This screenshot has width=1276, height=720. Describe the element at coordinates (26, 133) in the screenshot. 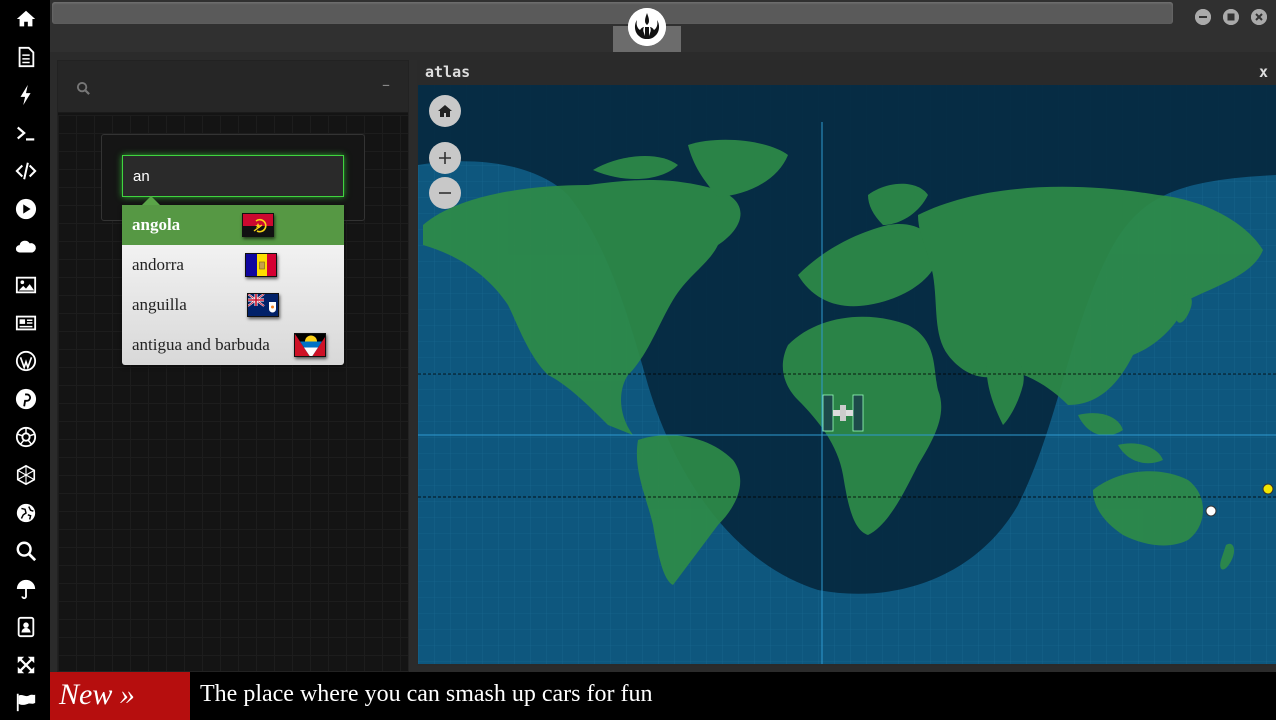

I see `terminal-icon` at that location.